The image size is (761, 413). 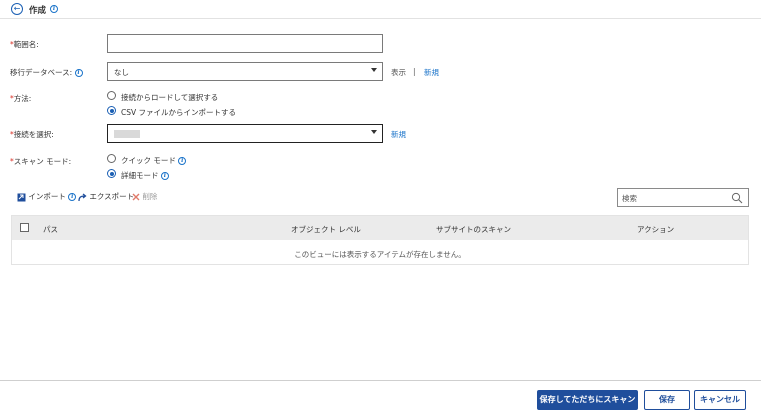 What do you see at coordinates (111, 173) in the screenshot?
I see `scan-detailed-radio` at bounding box center [111, 173].